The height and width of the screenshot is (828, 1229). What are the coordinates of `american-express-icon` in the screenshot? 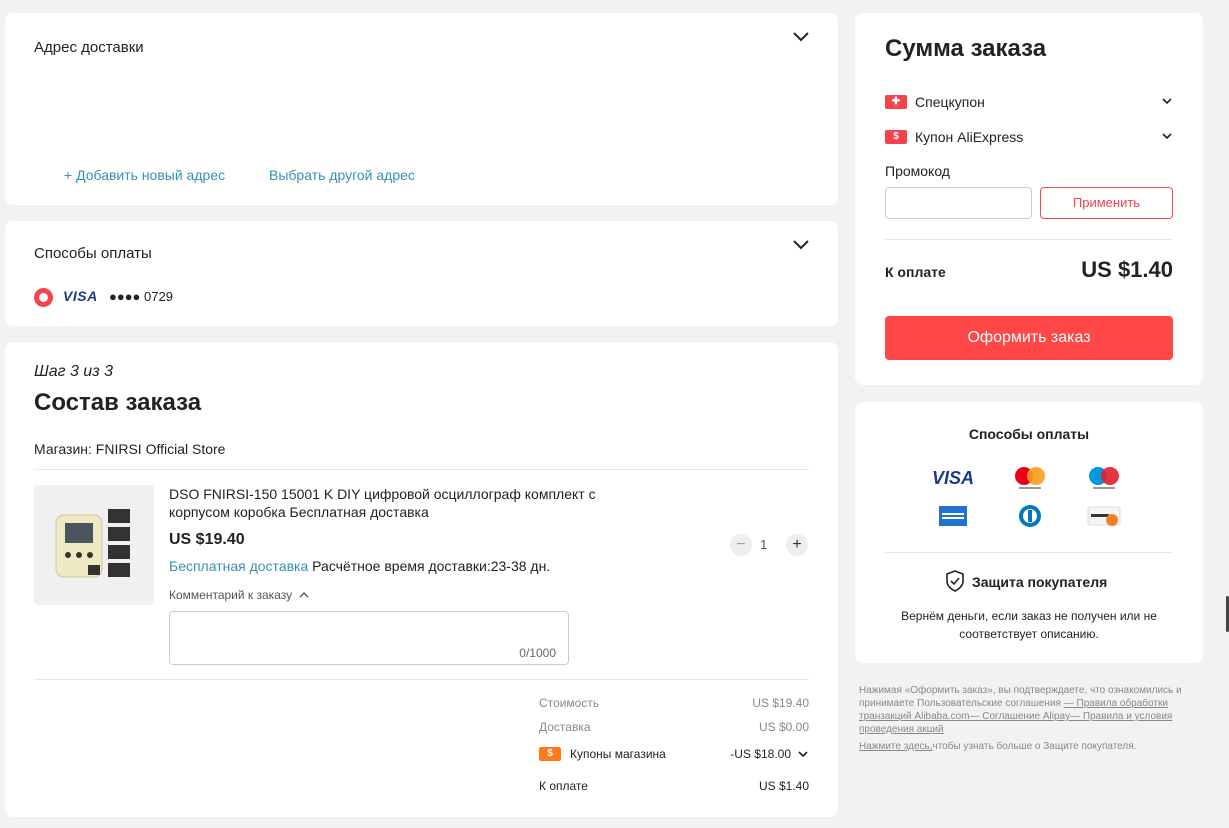 It's located at (953, 516).